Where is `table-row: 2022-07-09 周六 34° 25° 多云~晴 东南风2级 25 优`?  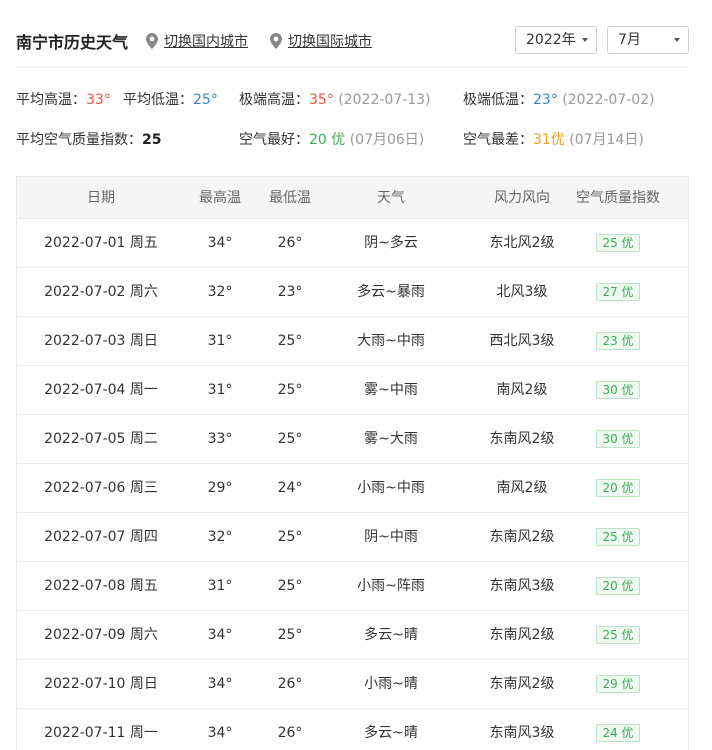
table-row: 2022-07-09 周六 34° 25° 多云~晴 东南风2级 25 优 is located at coordinates (352, 635).